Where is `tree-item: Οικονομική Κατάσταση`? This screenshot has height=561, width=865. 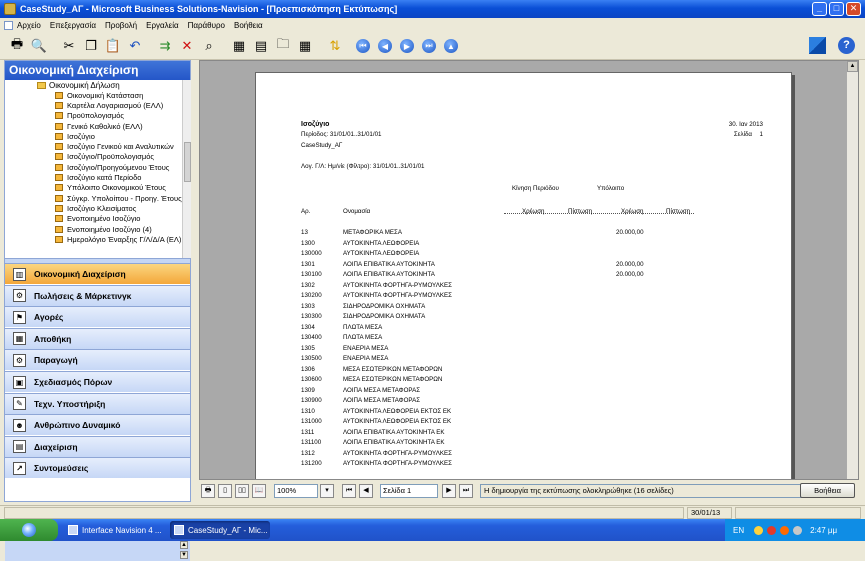 tree-item: Οικονομική Κατάσταση is located at coordinates (99, 95).